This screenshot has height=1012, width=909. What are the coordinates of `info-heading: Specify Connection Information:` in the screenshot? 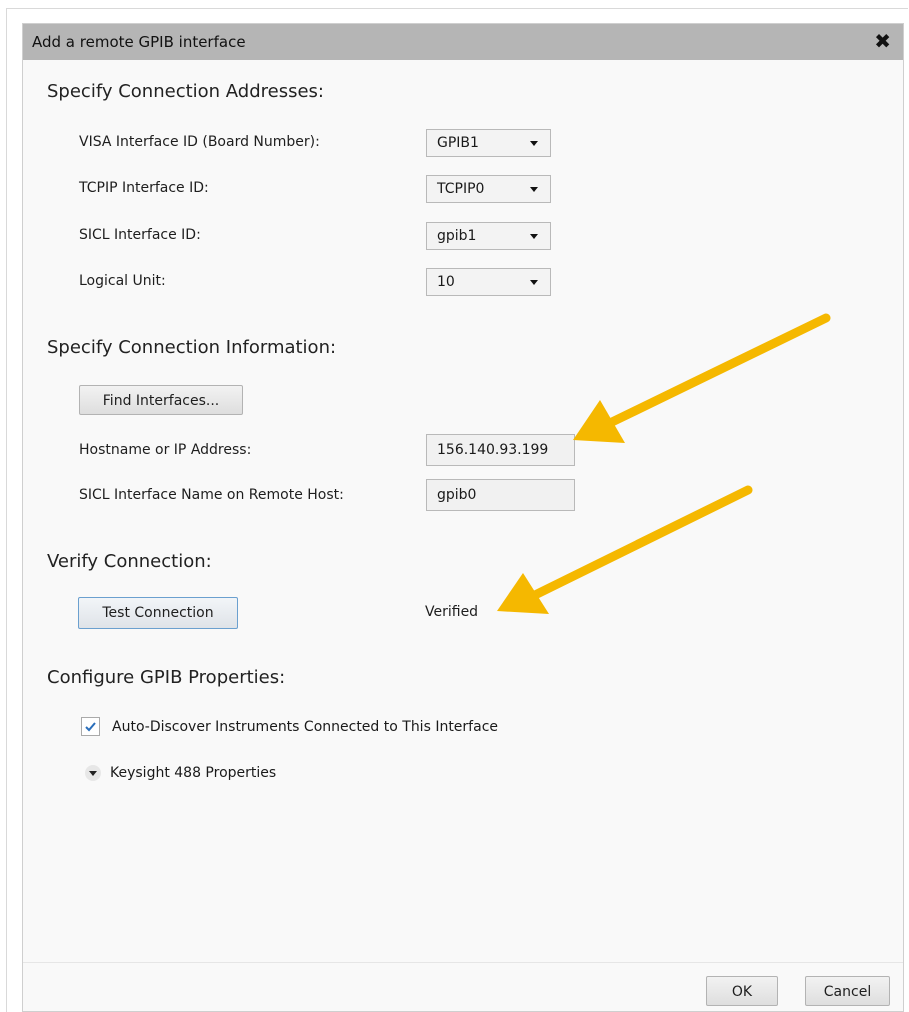 It's located at (192, 347).